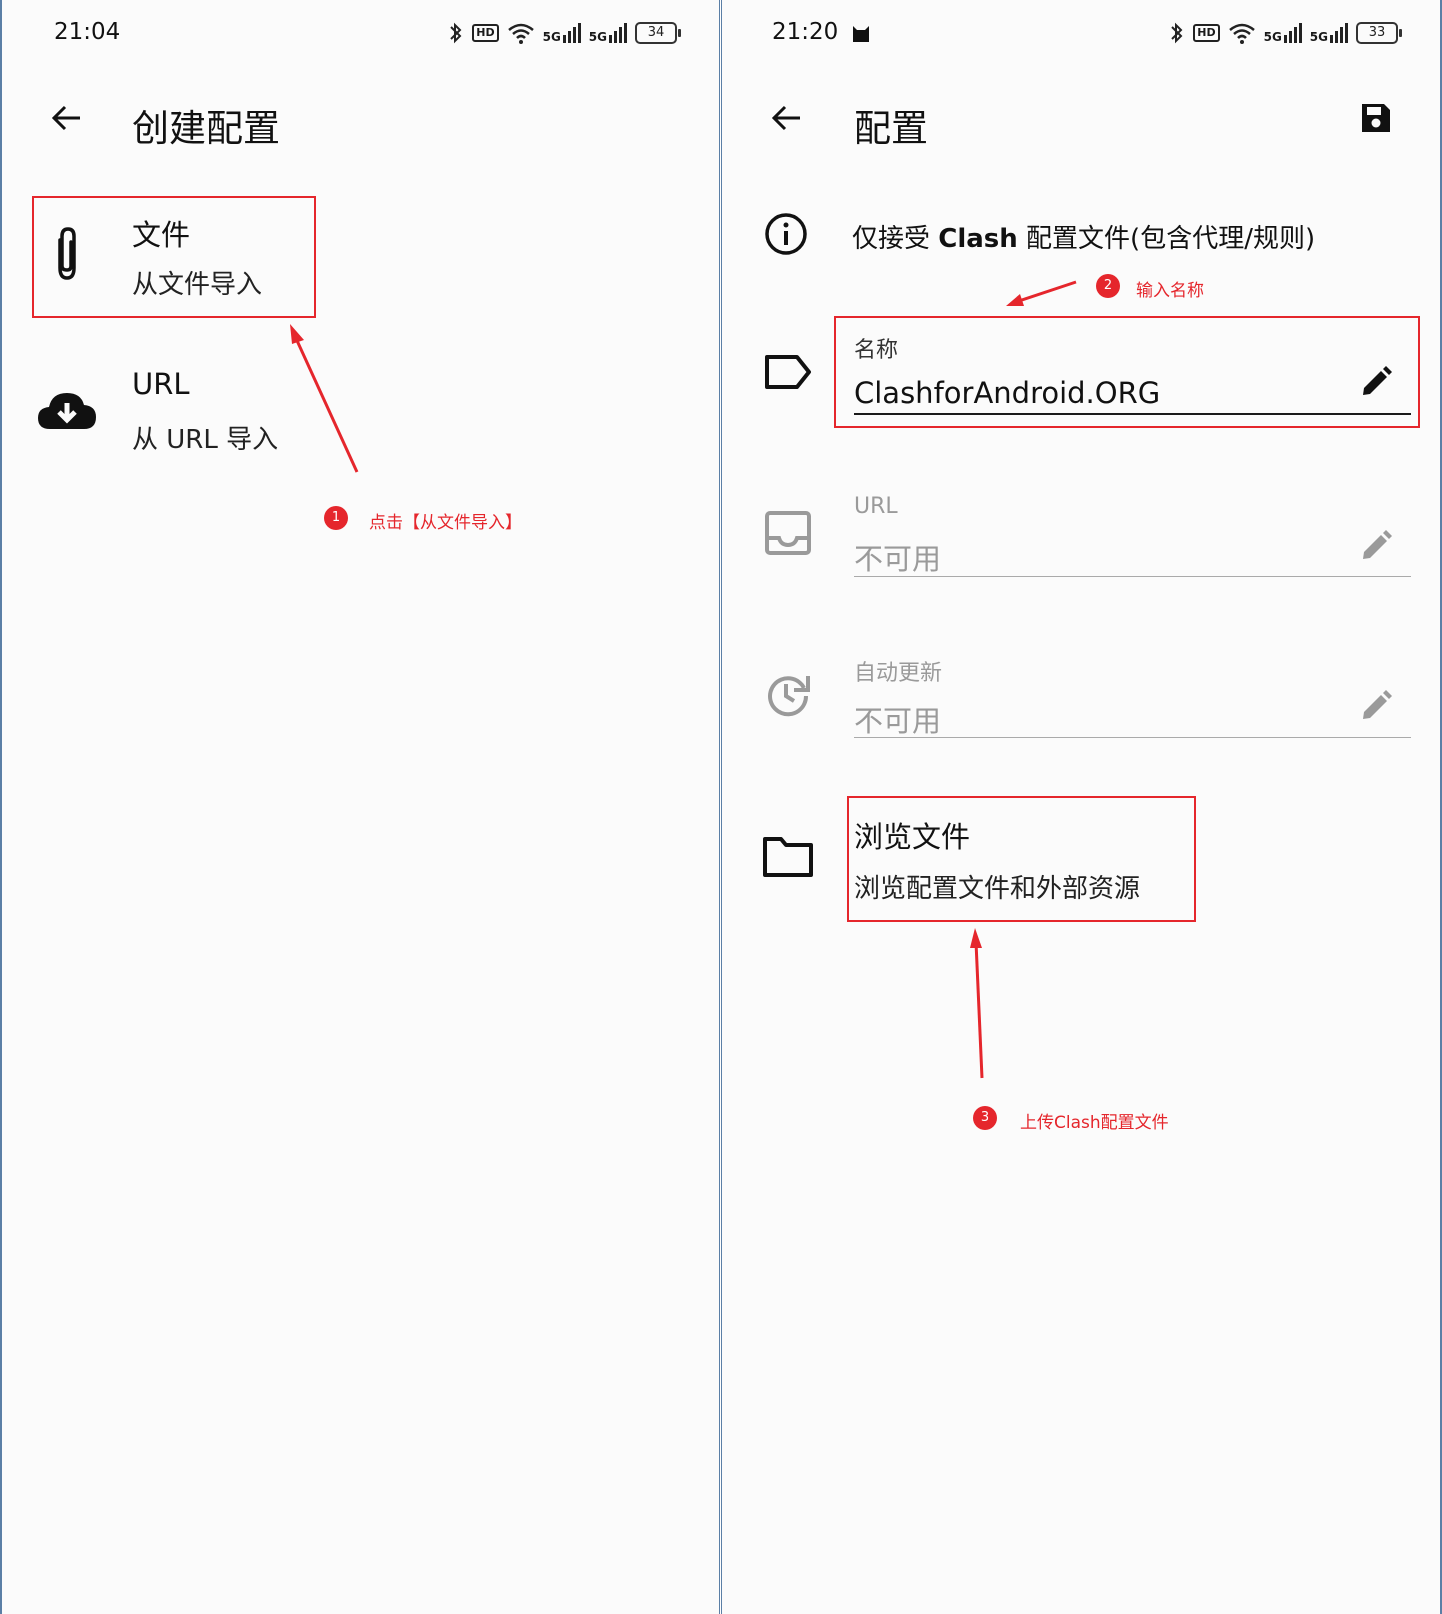 Image resolution: width=1442 pixels, height=1614 pixels. Describe the element at coordinates (1376, 118) in the screenshot. I see `save-icon` at that location.